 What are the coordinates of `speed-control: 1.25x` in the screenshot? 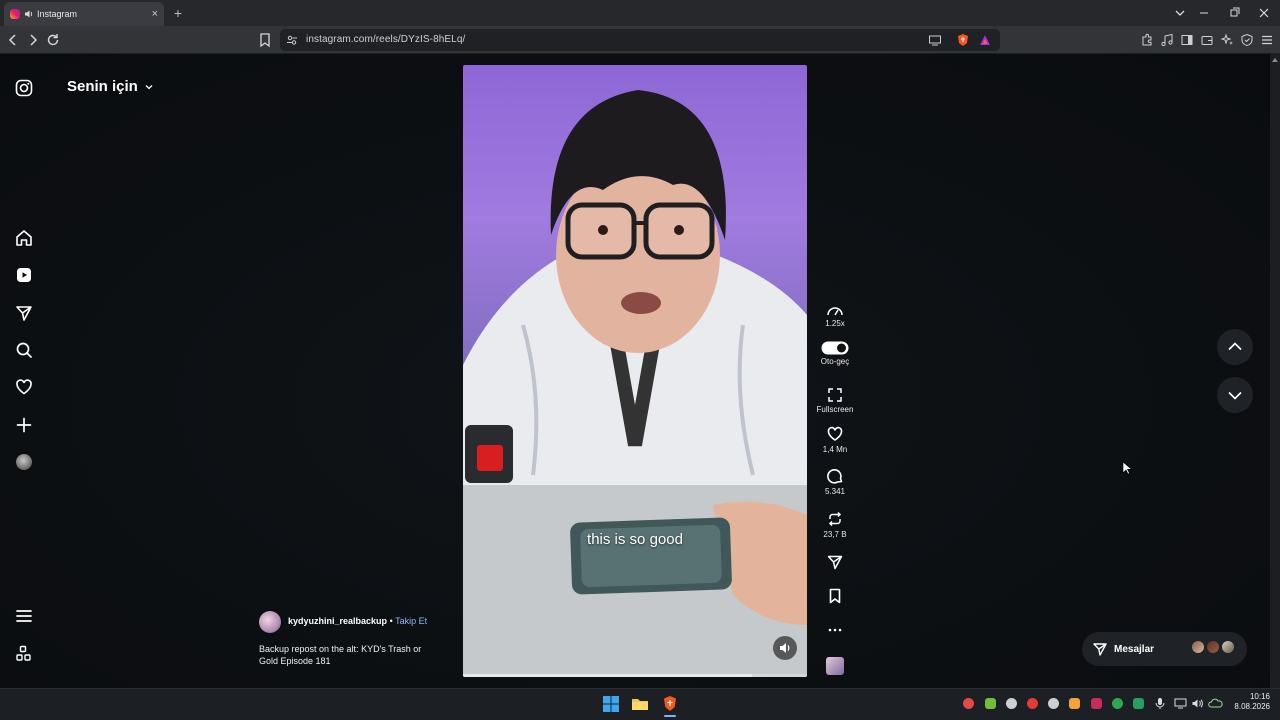 It's located at (835, 315).